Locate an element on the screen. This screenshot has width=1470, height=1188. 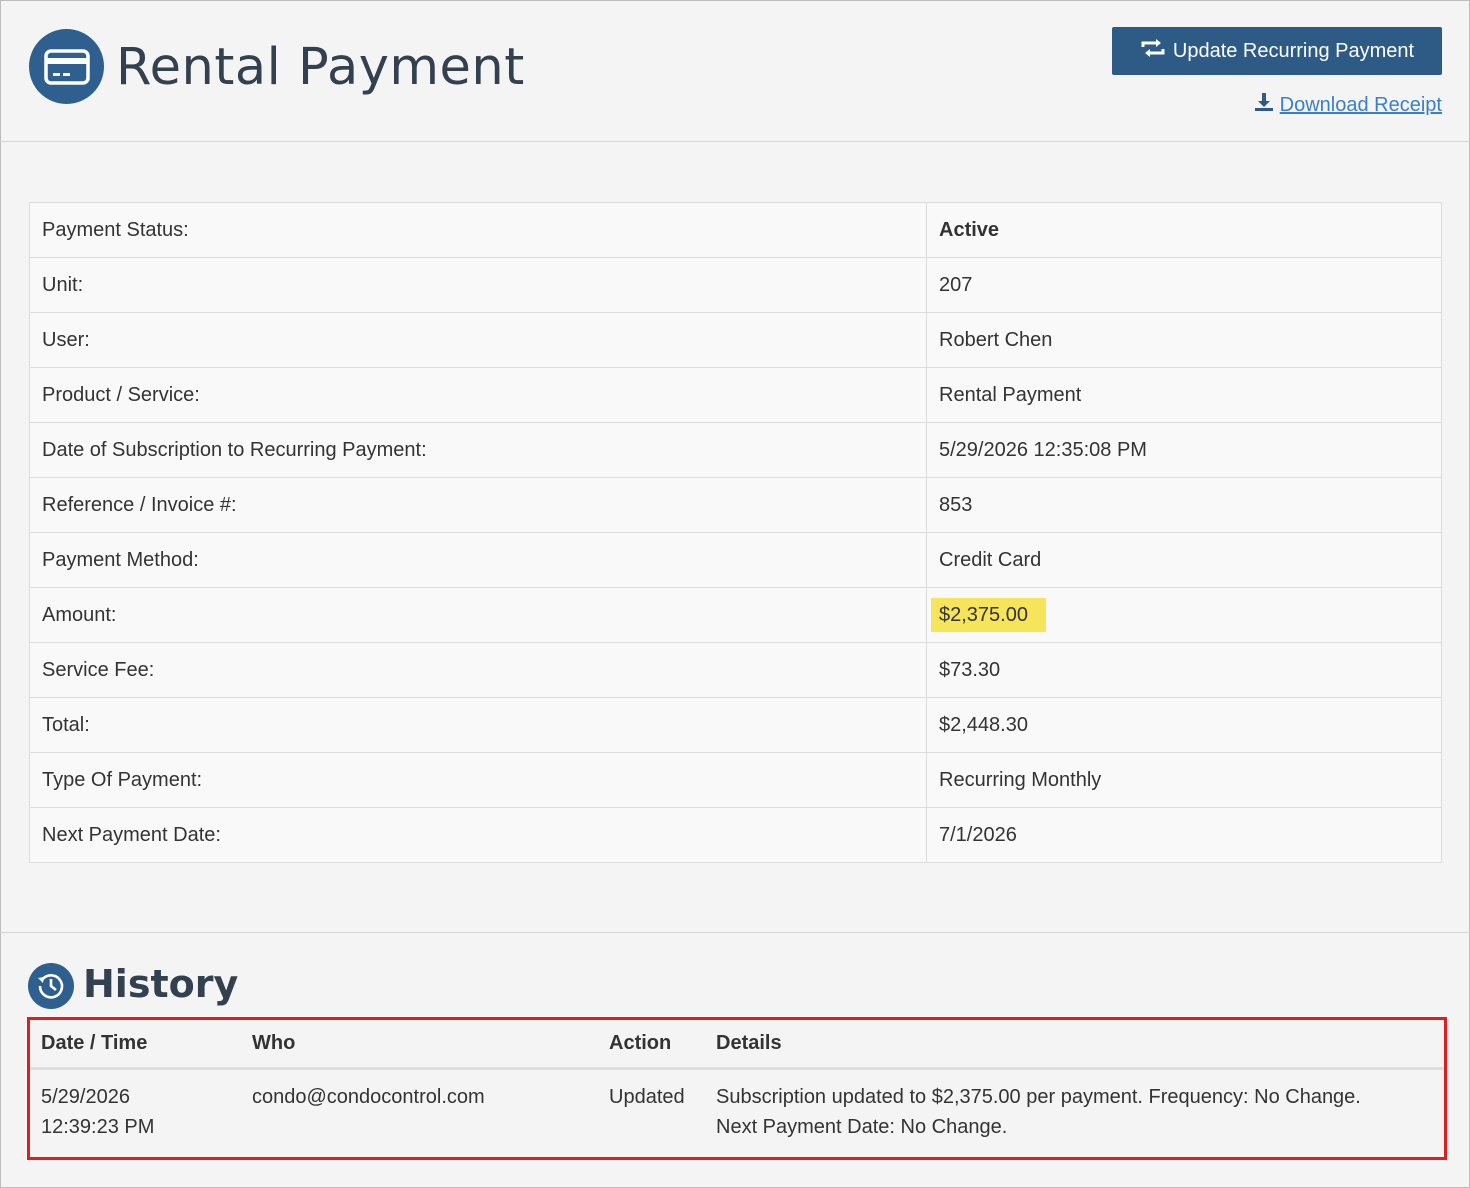
history-datetime: 5/29/2026 12:39:23 PM is located at coordinates (135, 1105).